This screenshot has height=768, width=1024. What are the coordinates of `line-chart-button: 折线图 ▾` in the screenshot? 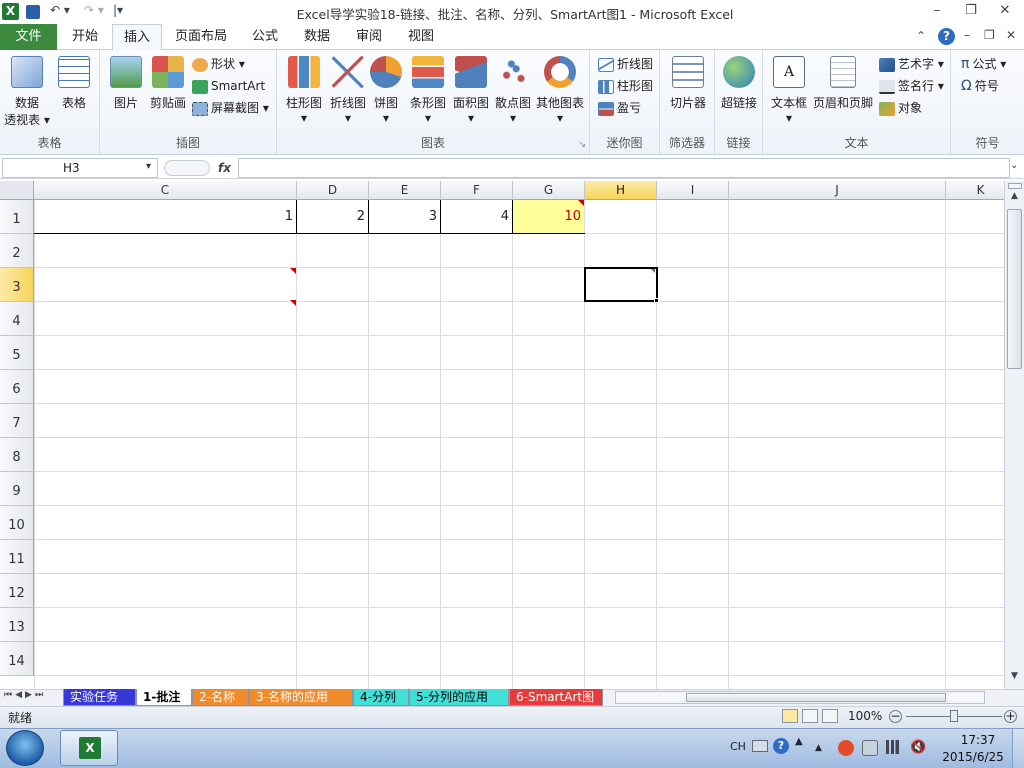 It's located at (348, 89).